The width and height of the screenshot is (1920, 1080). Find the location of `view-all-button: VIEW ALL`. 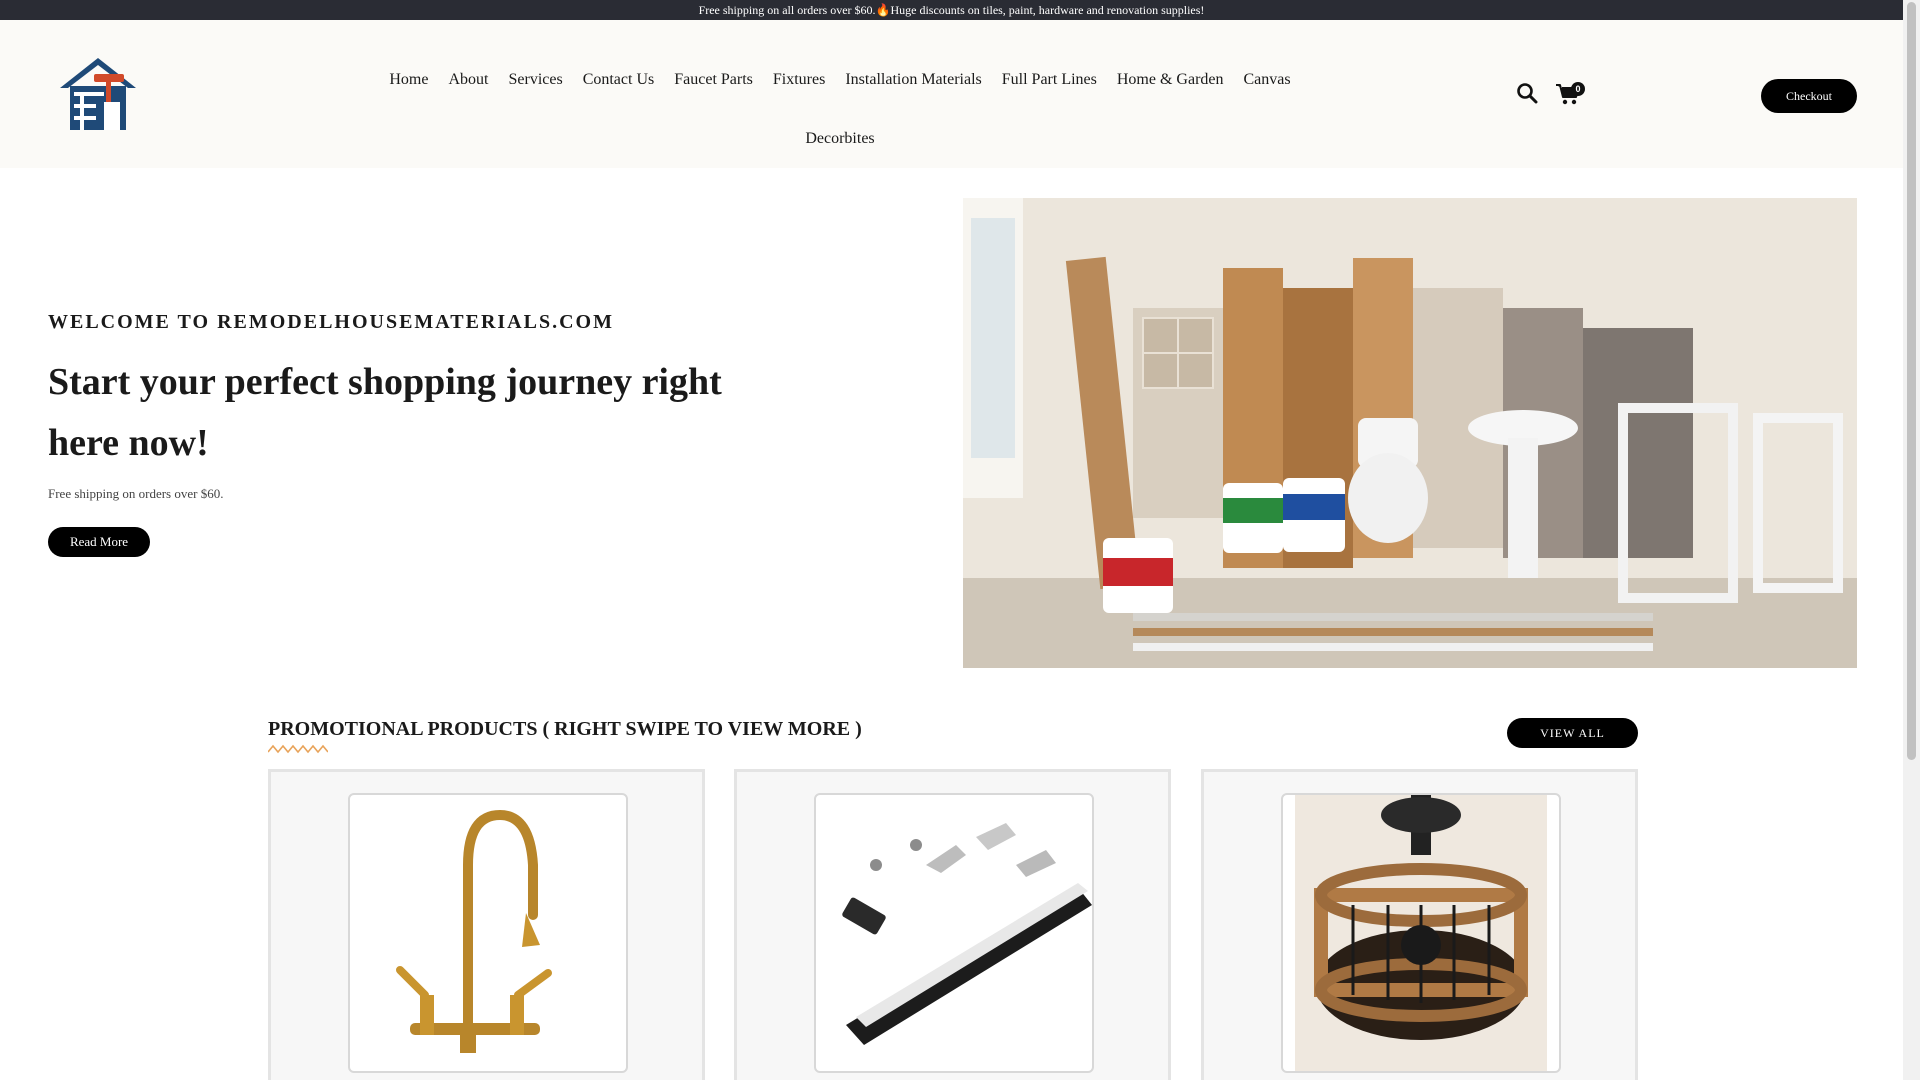

view-all-button: VIEW ALL is located at coordinates (1572, 733).